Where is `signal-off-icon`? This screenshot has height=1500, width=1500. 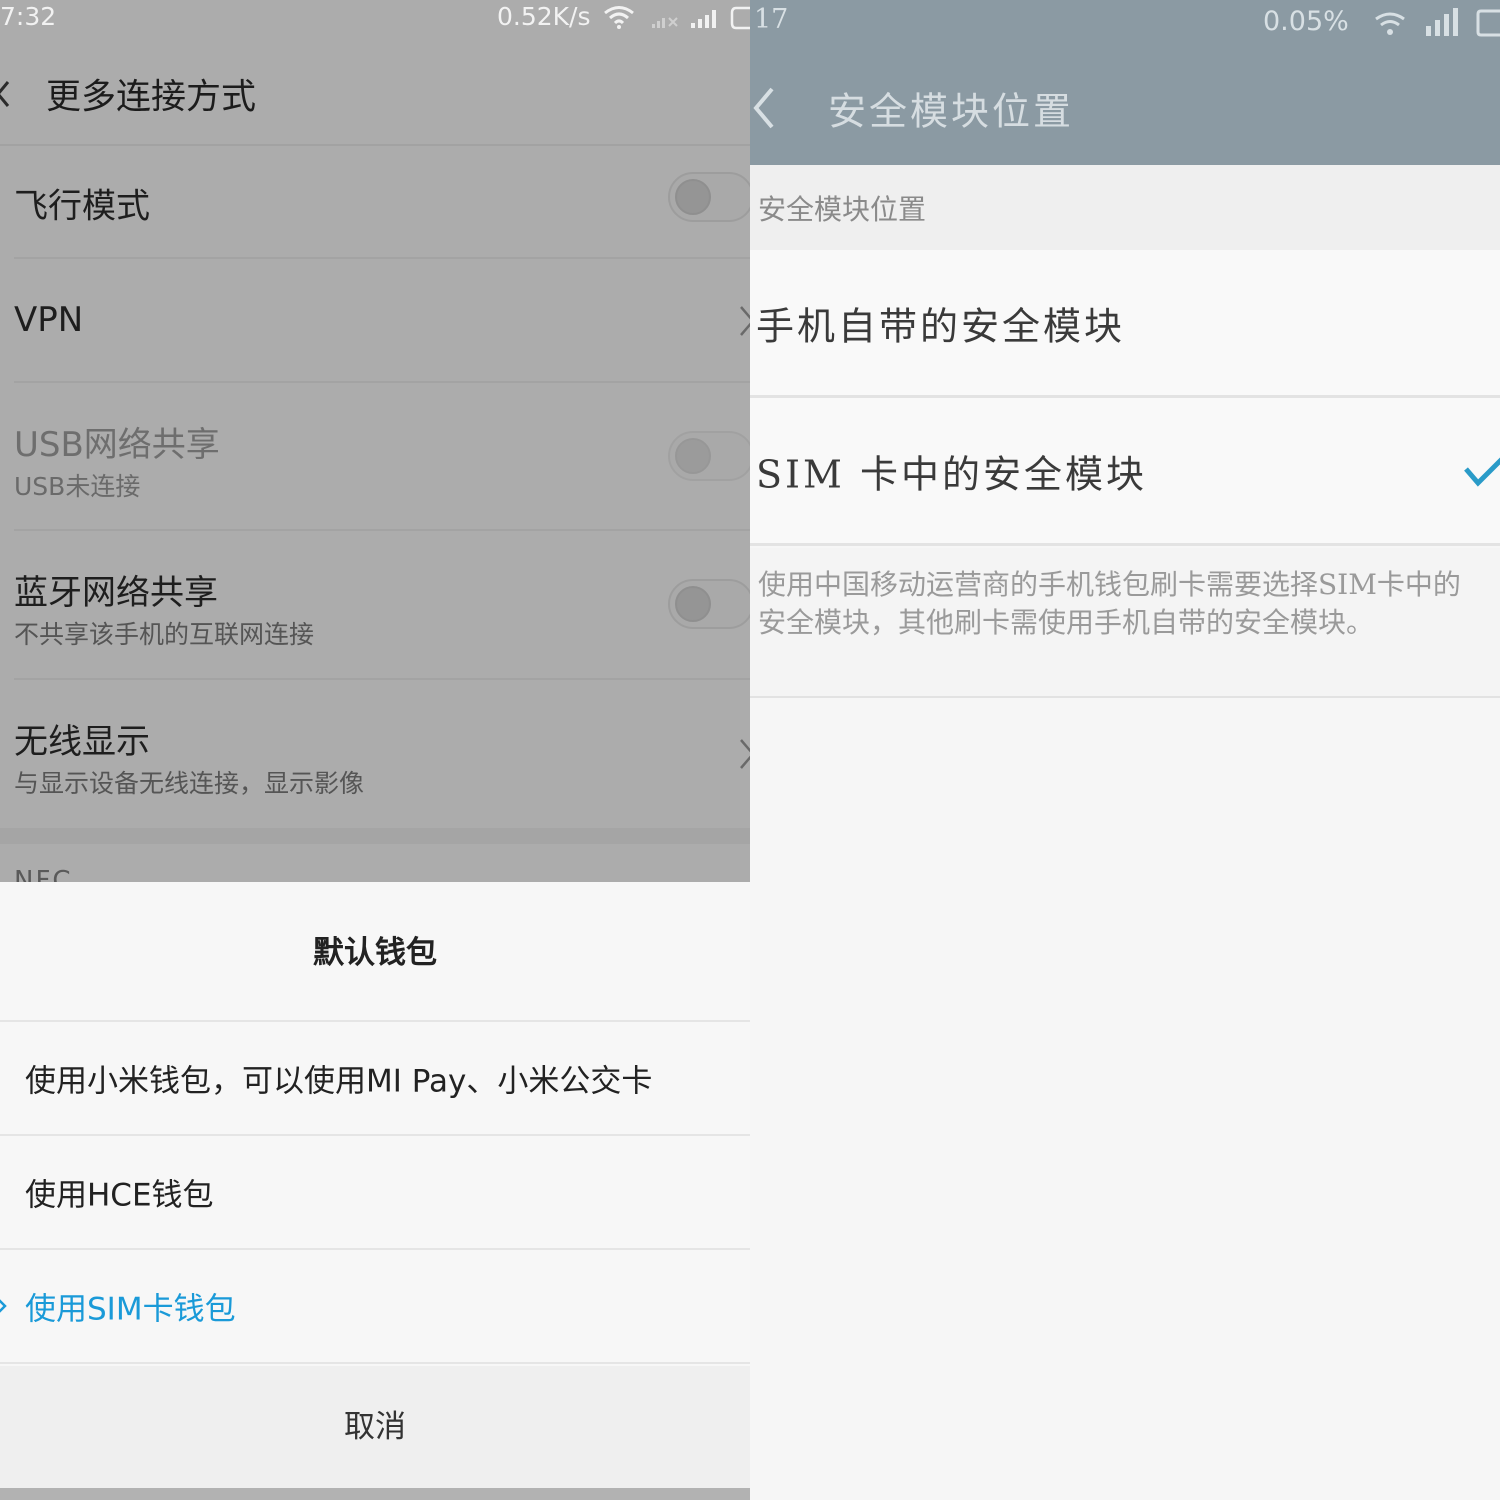 signal-off-icon is located at coordinates (665, 22).